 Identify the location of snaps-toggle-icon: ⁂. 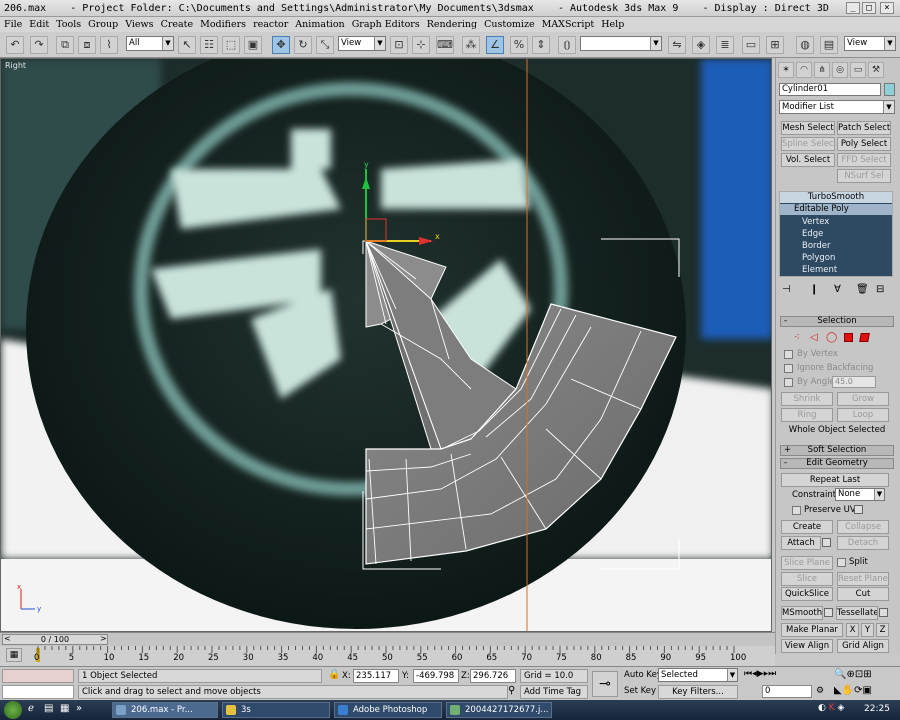
(471, 45).